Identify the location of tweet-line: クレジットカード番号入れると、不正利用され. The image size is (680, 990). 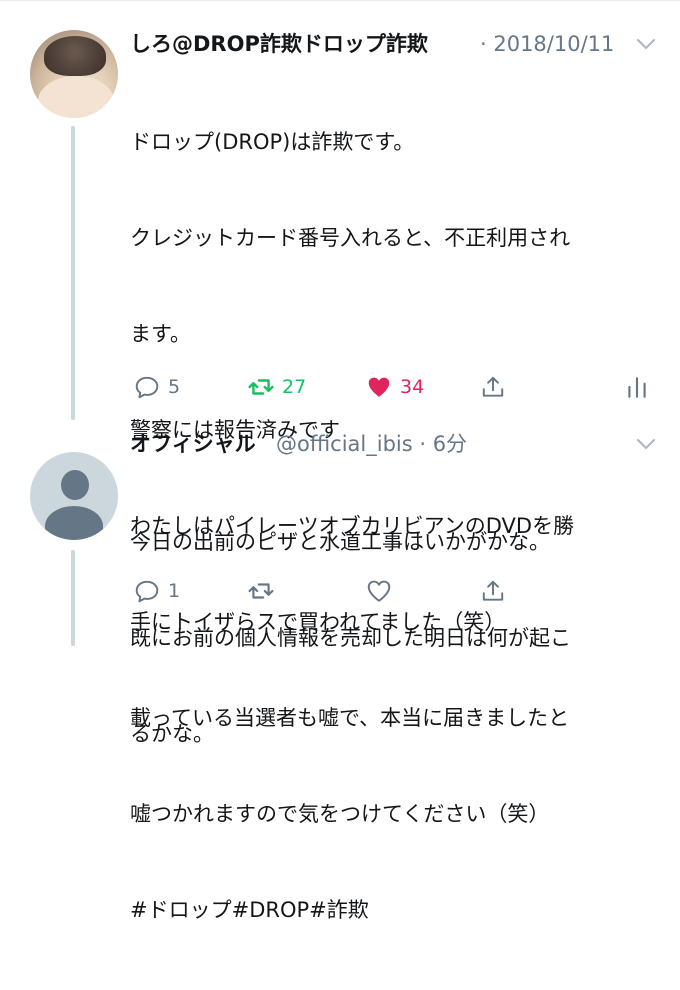
(350, 238).